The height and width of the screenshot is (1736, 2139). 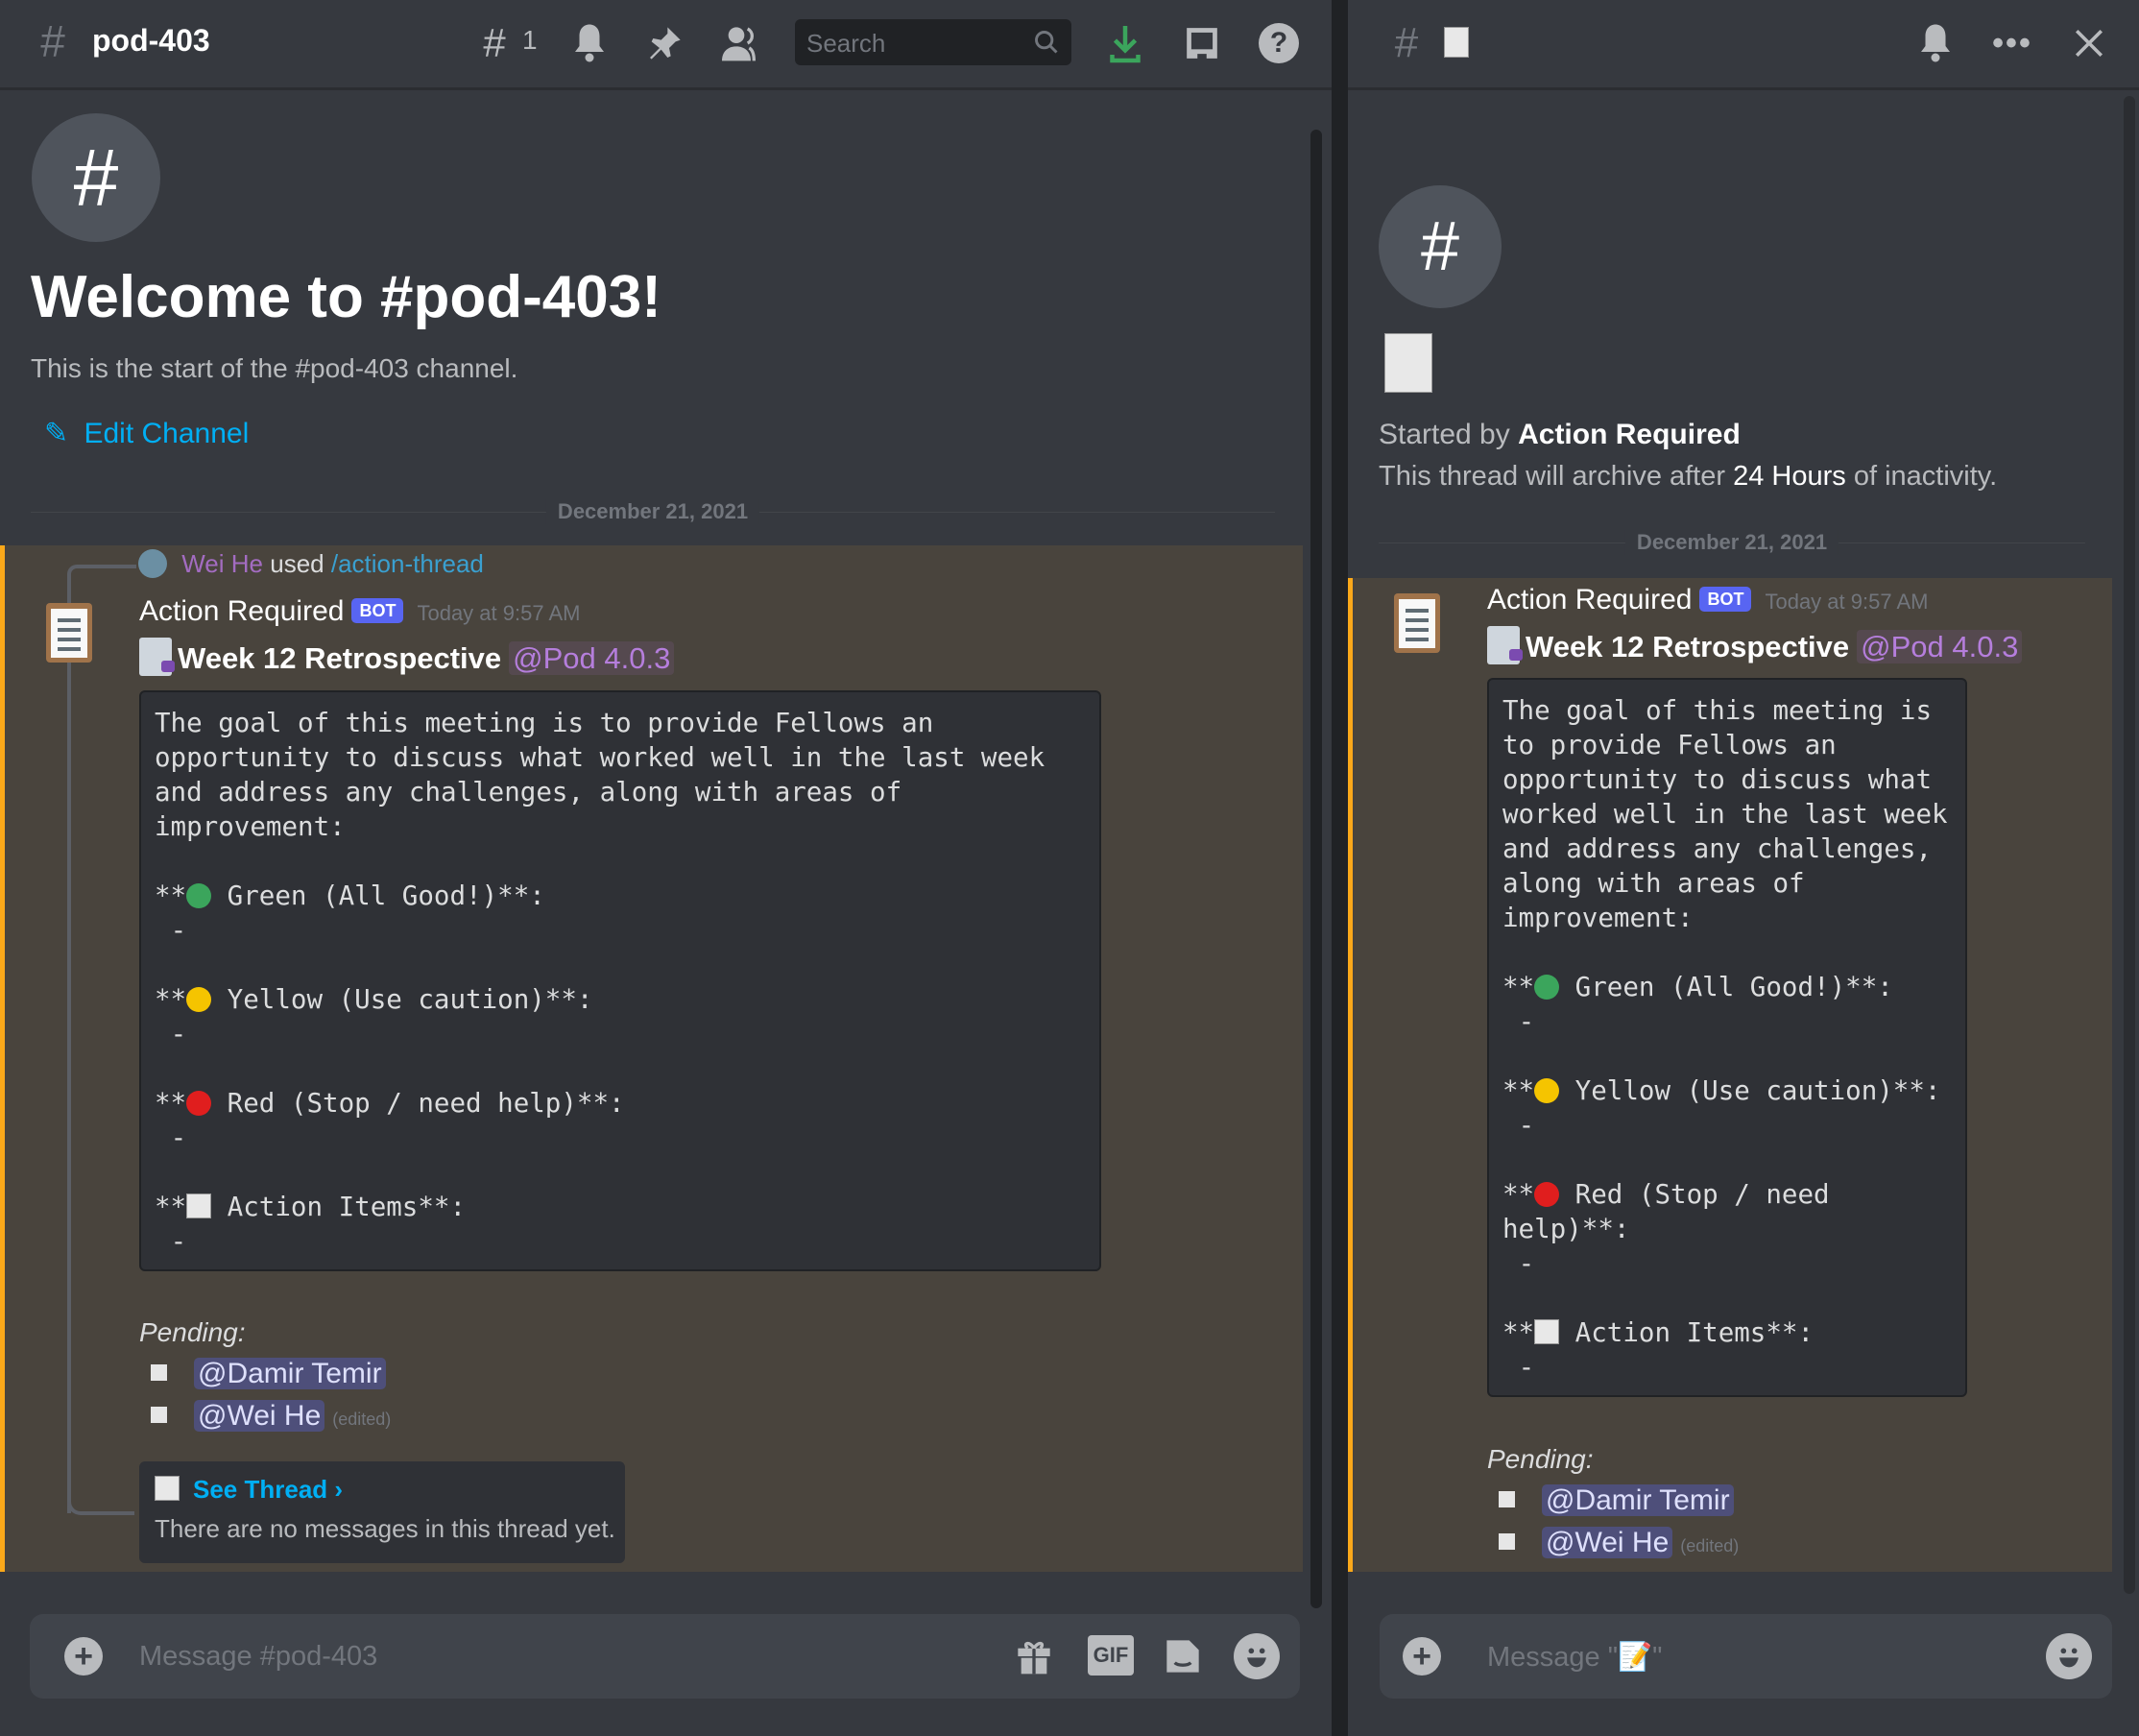 I want to click on thread-count: 1, so click(x=530, y=40).